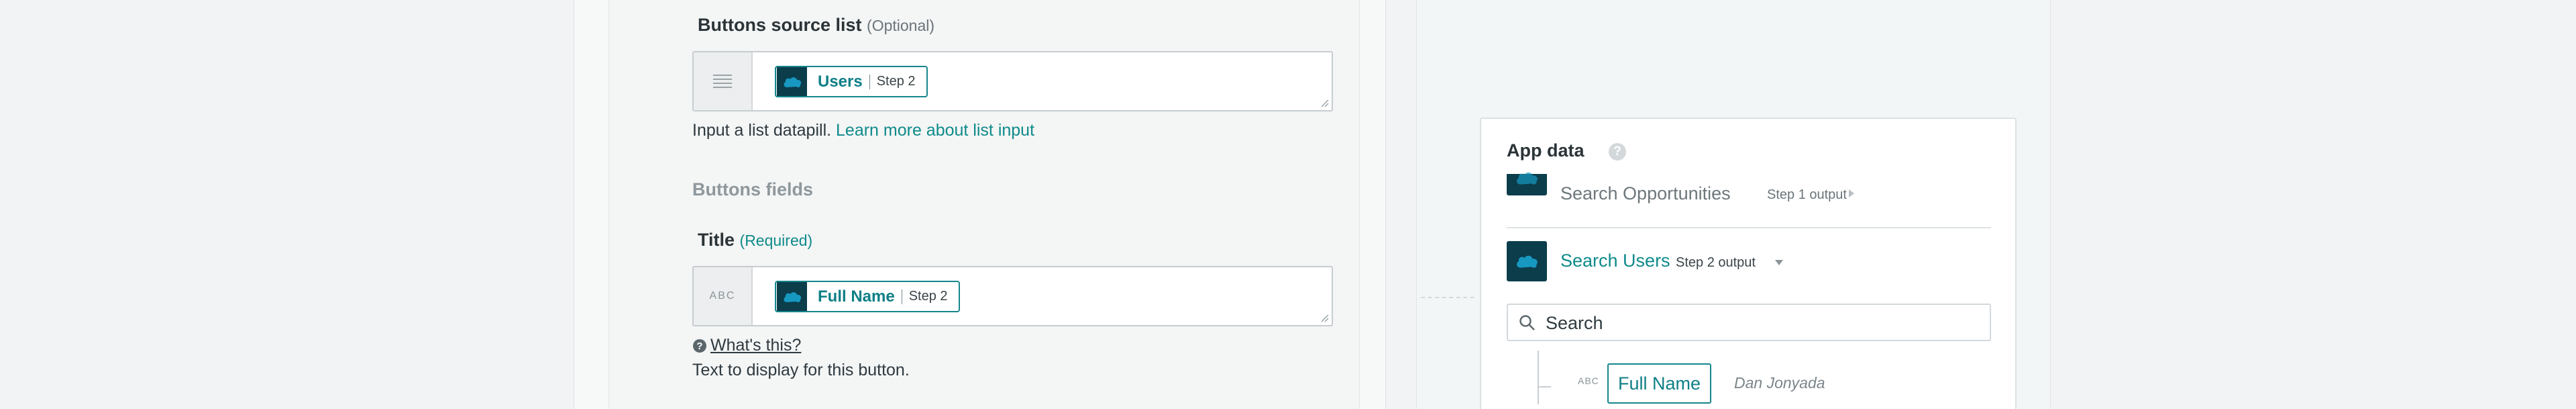 The height and width of the screenshot is (409, 2576). What do you see at coordinates (755, 345) in the screenshot?
I see `whats-this-link: What's this?` at bounding box center [755, 345].